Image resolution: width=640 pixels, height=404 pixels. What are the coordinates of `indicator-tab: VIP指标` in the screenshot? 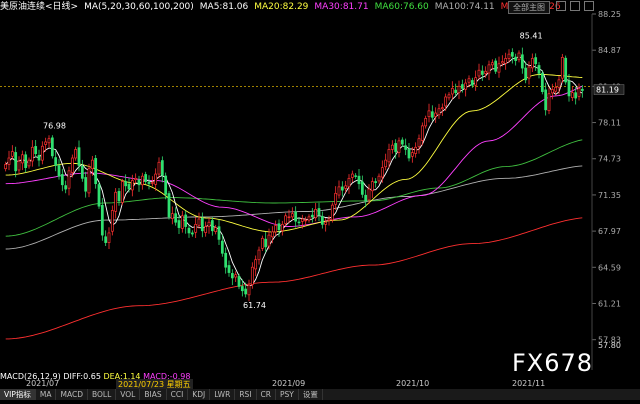 It's located at (18, 394).